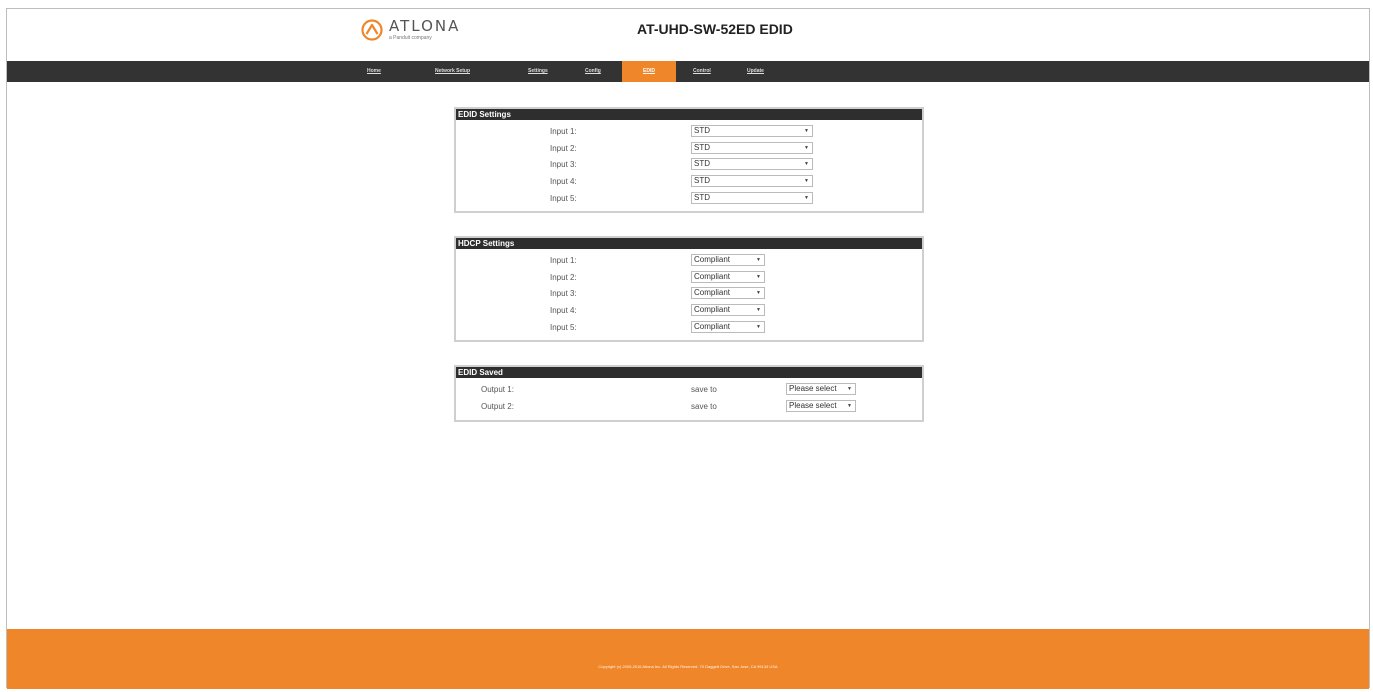  What do you see at coordinates (702, 163) in the screenshot?
I see `edid-input-3-value: STD` at bounding box center [702, 163].